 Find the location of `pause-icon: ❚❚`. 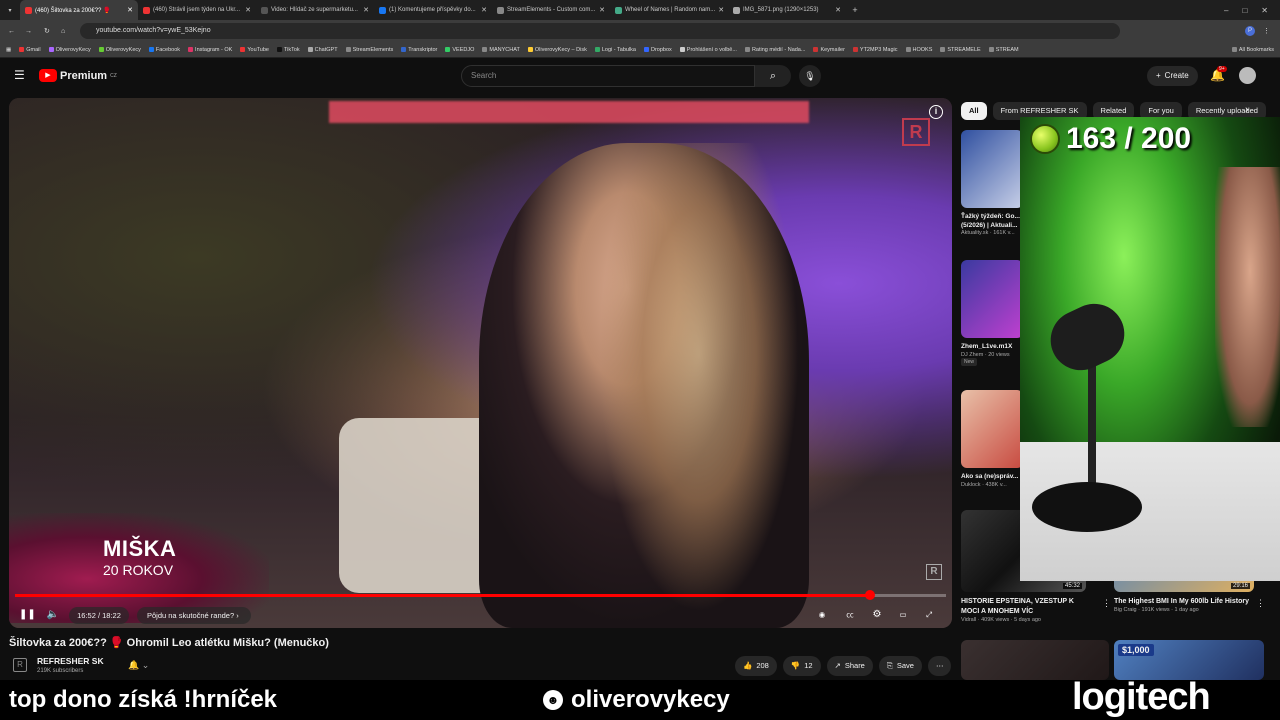

pause-icon: ❚❚ is located at coordinates (27, 614).